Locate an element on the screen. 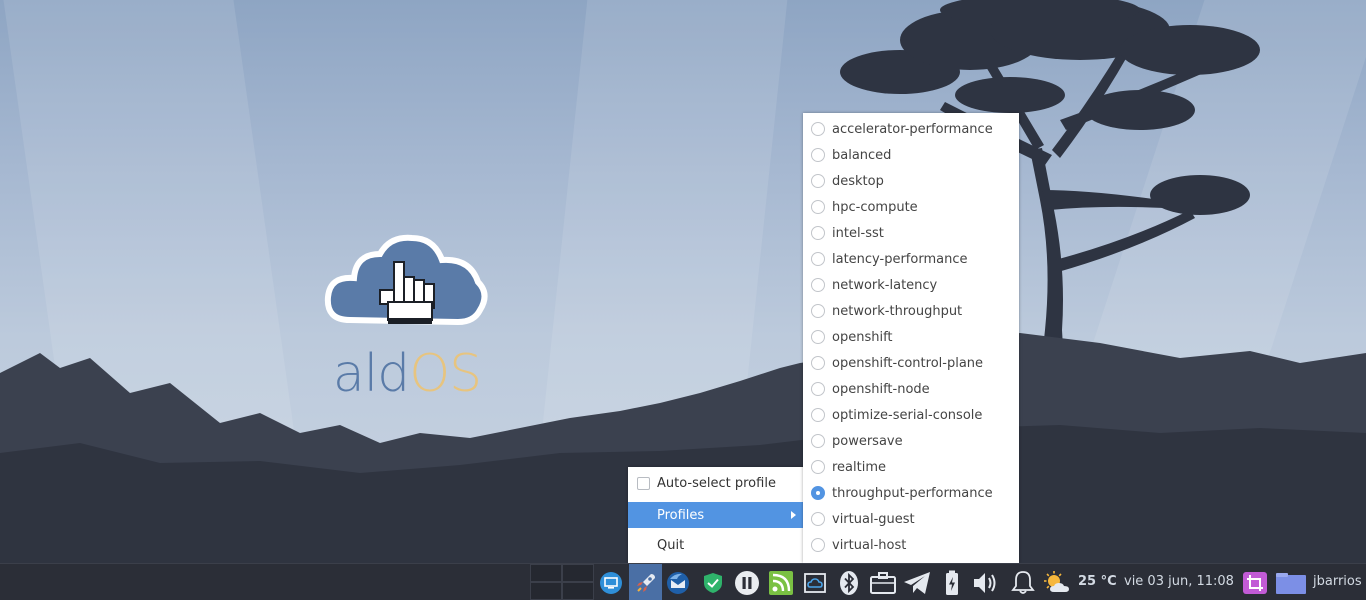 Image resolution: width=1366 pixels, height=600 pixels. logo-text-os: OS is located at coordinates (445, 374).